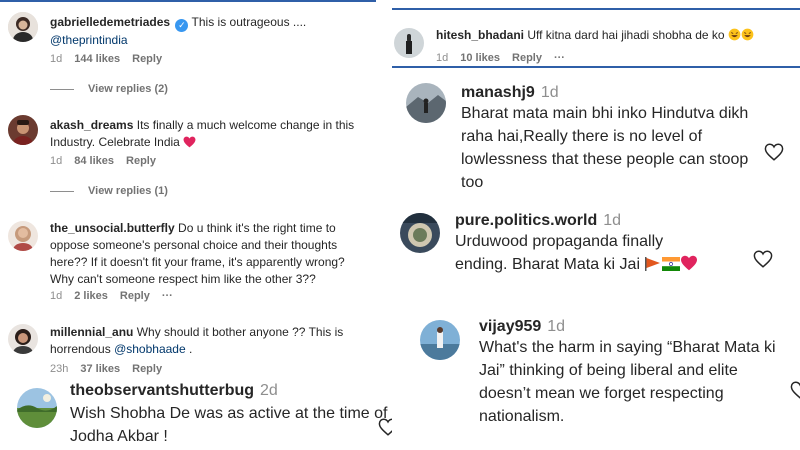  I want to click on username: manashj9, so click(498, 92).